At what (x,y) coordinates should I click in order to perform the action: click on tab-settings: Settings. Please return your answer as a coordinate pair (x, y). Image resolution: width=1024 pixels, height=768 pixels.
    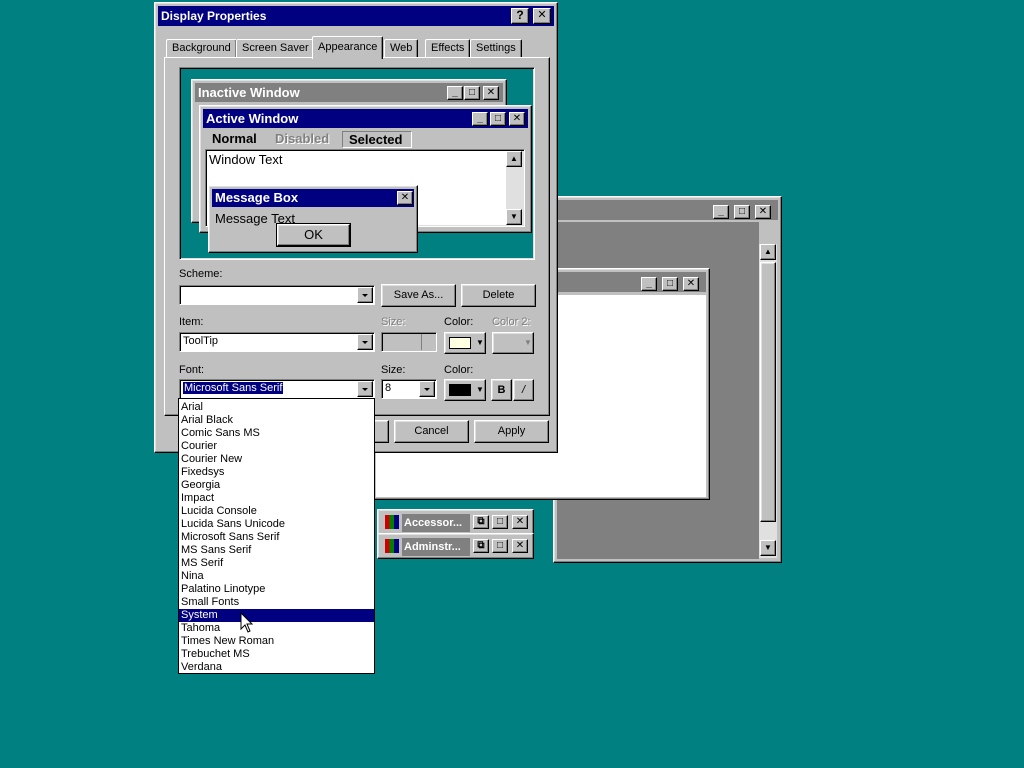
    Looking at the image, I should click on (496, 48).